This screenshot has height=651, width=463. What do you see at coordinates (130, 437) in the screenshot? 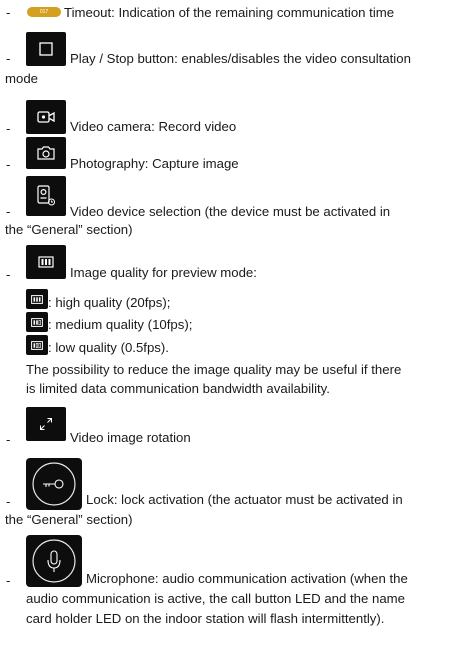
I see `rotation-label: Video image rotation` at bounding box center [130, 437].